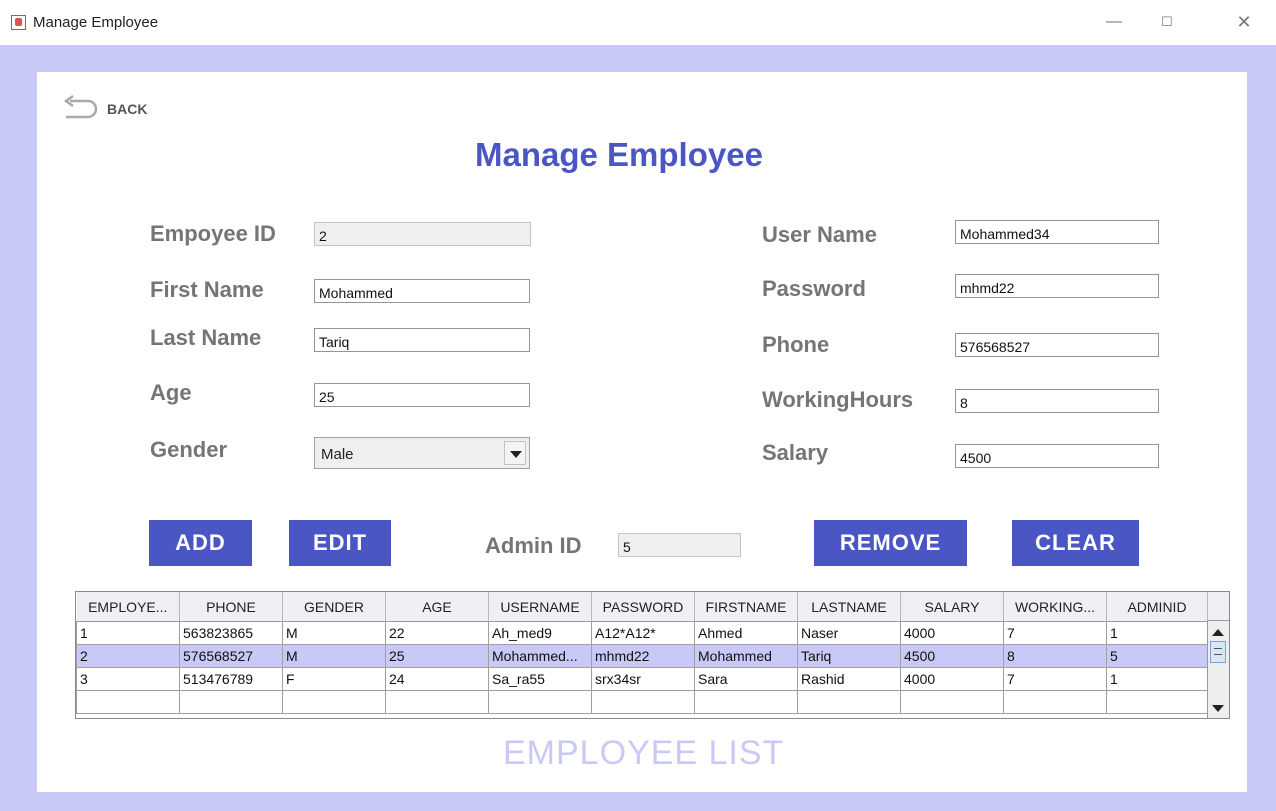 The width and height of the screenshot is (1276, 811). I want to click on column-header: USERNAME, so click(540, 607).